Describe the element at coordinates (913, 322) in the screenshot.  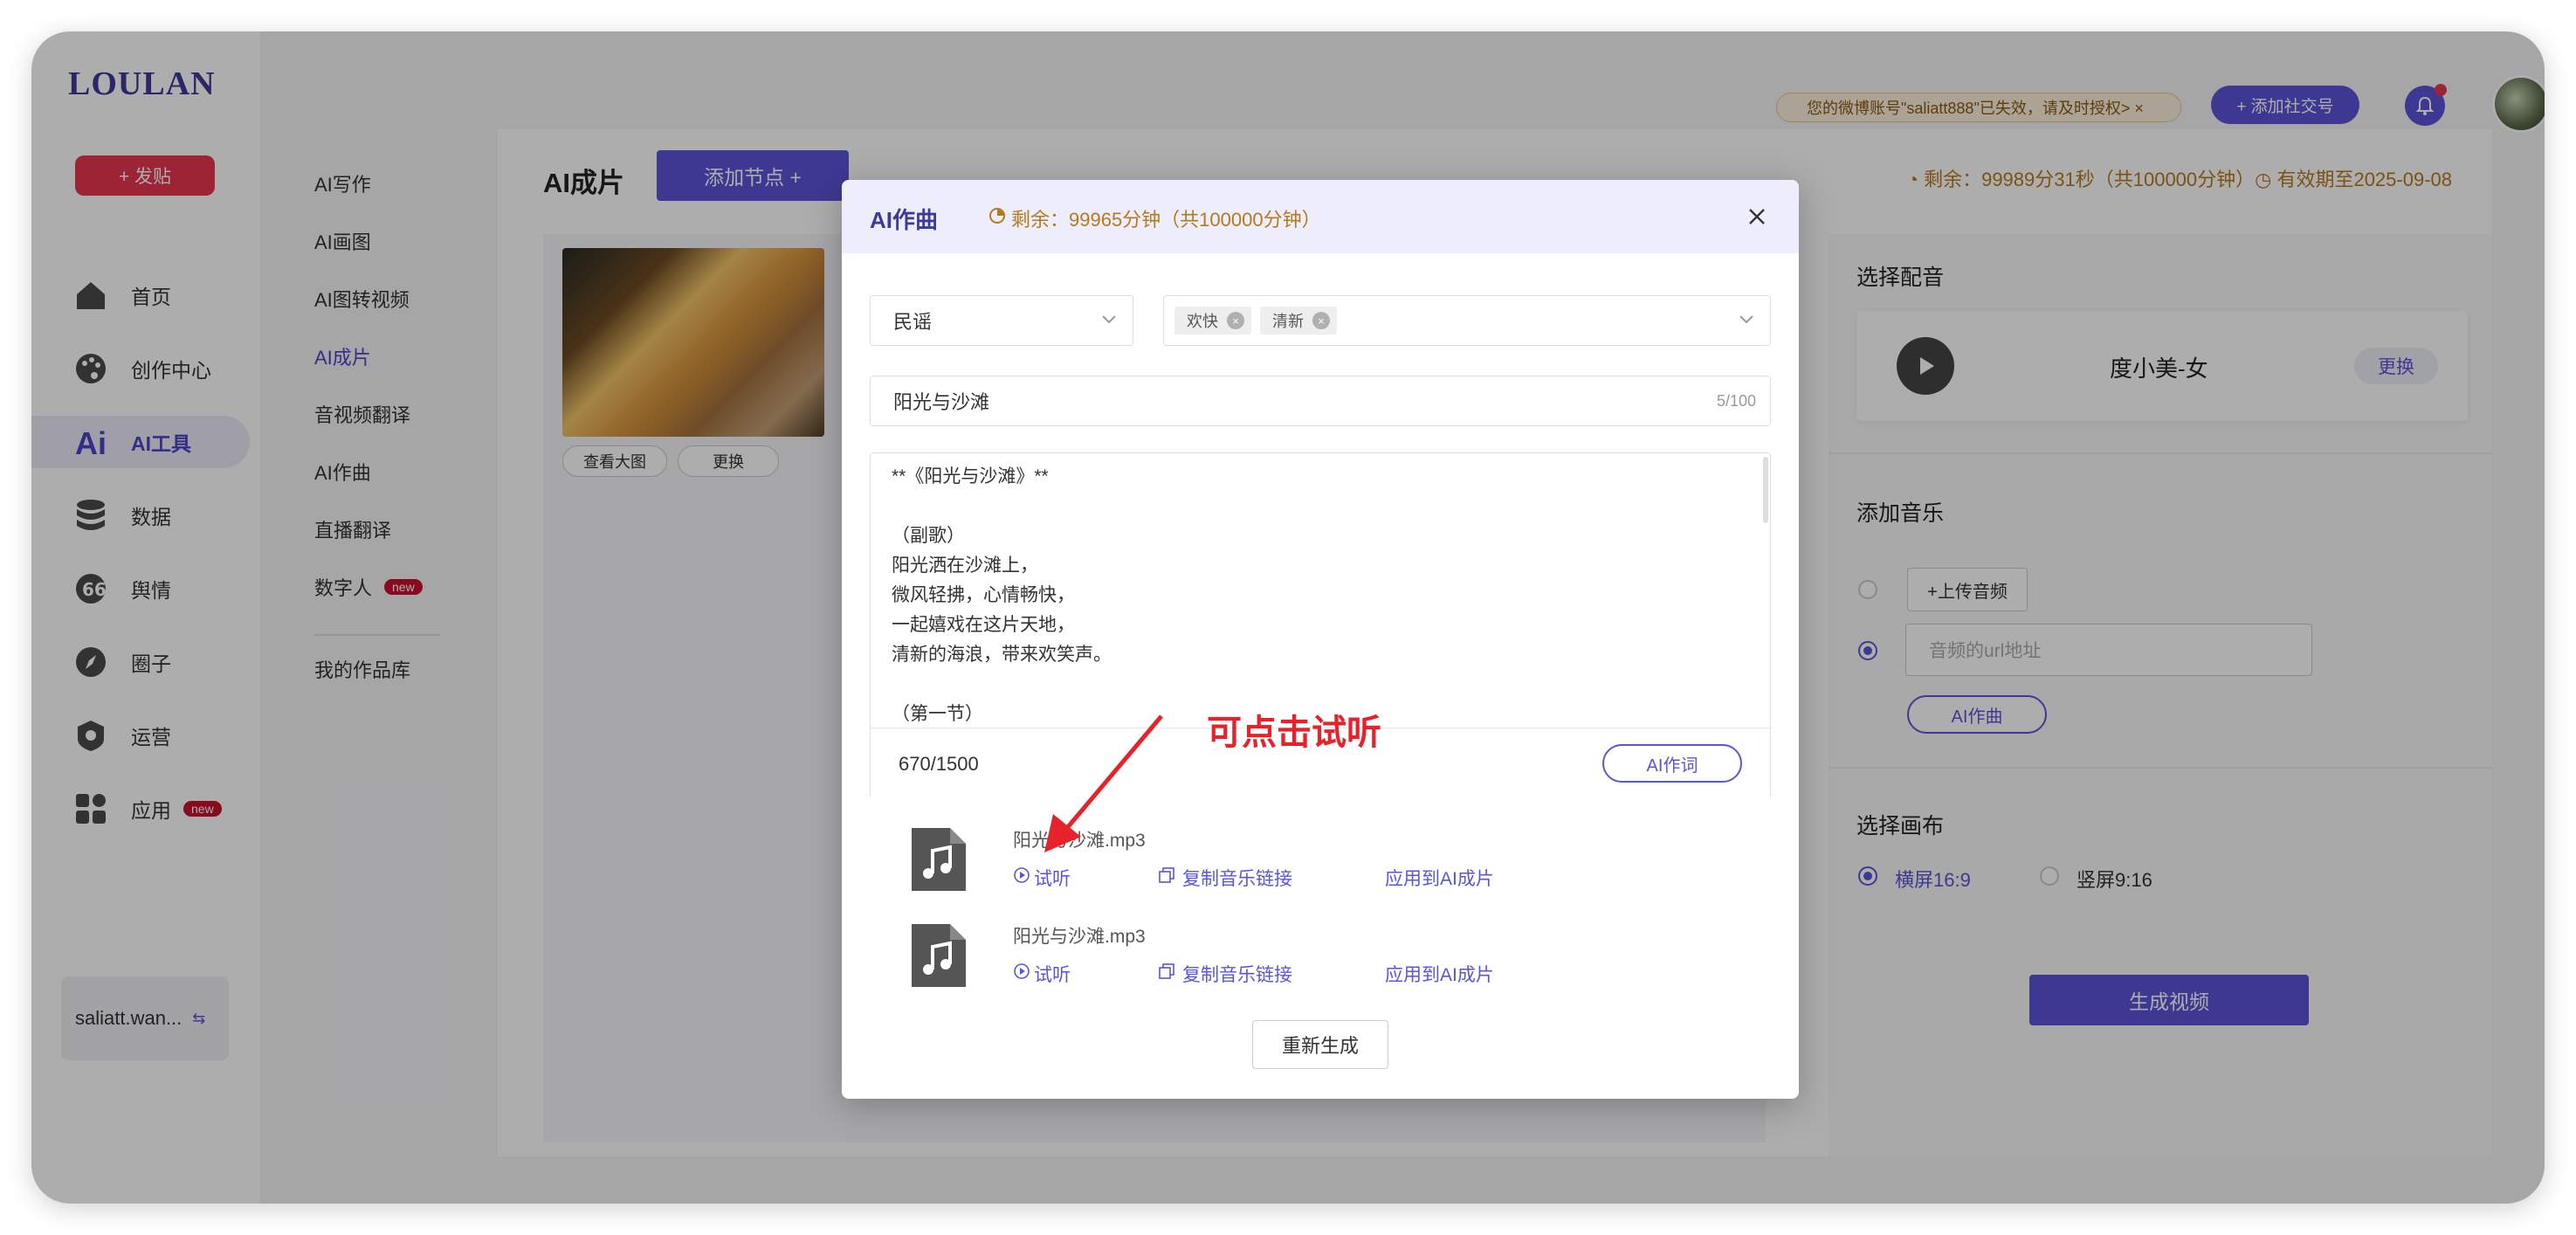
I see `genre-value: 民谣` at that location.